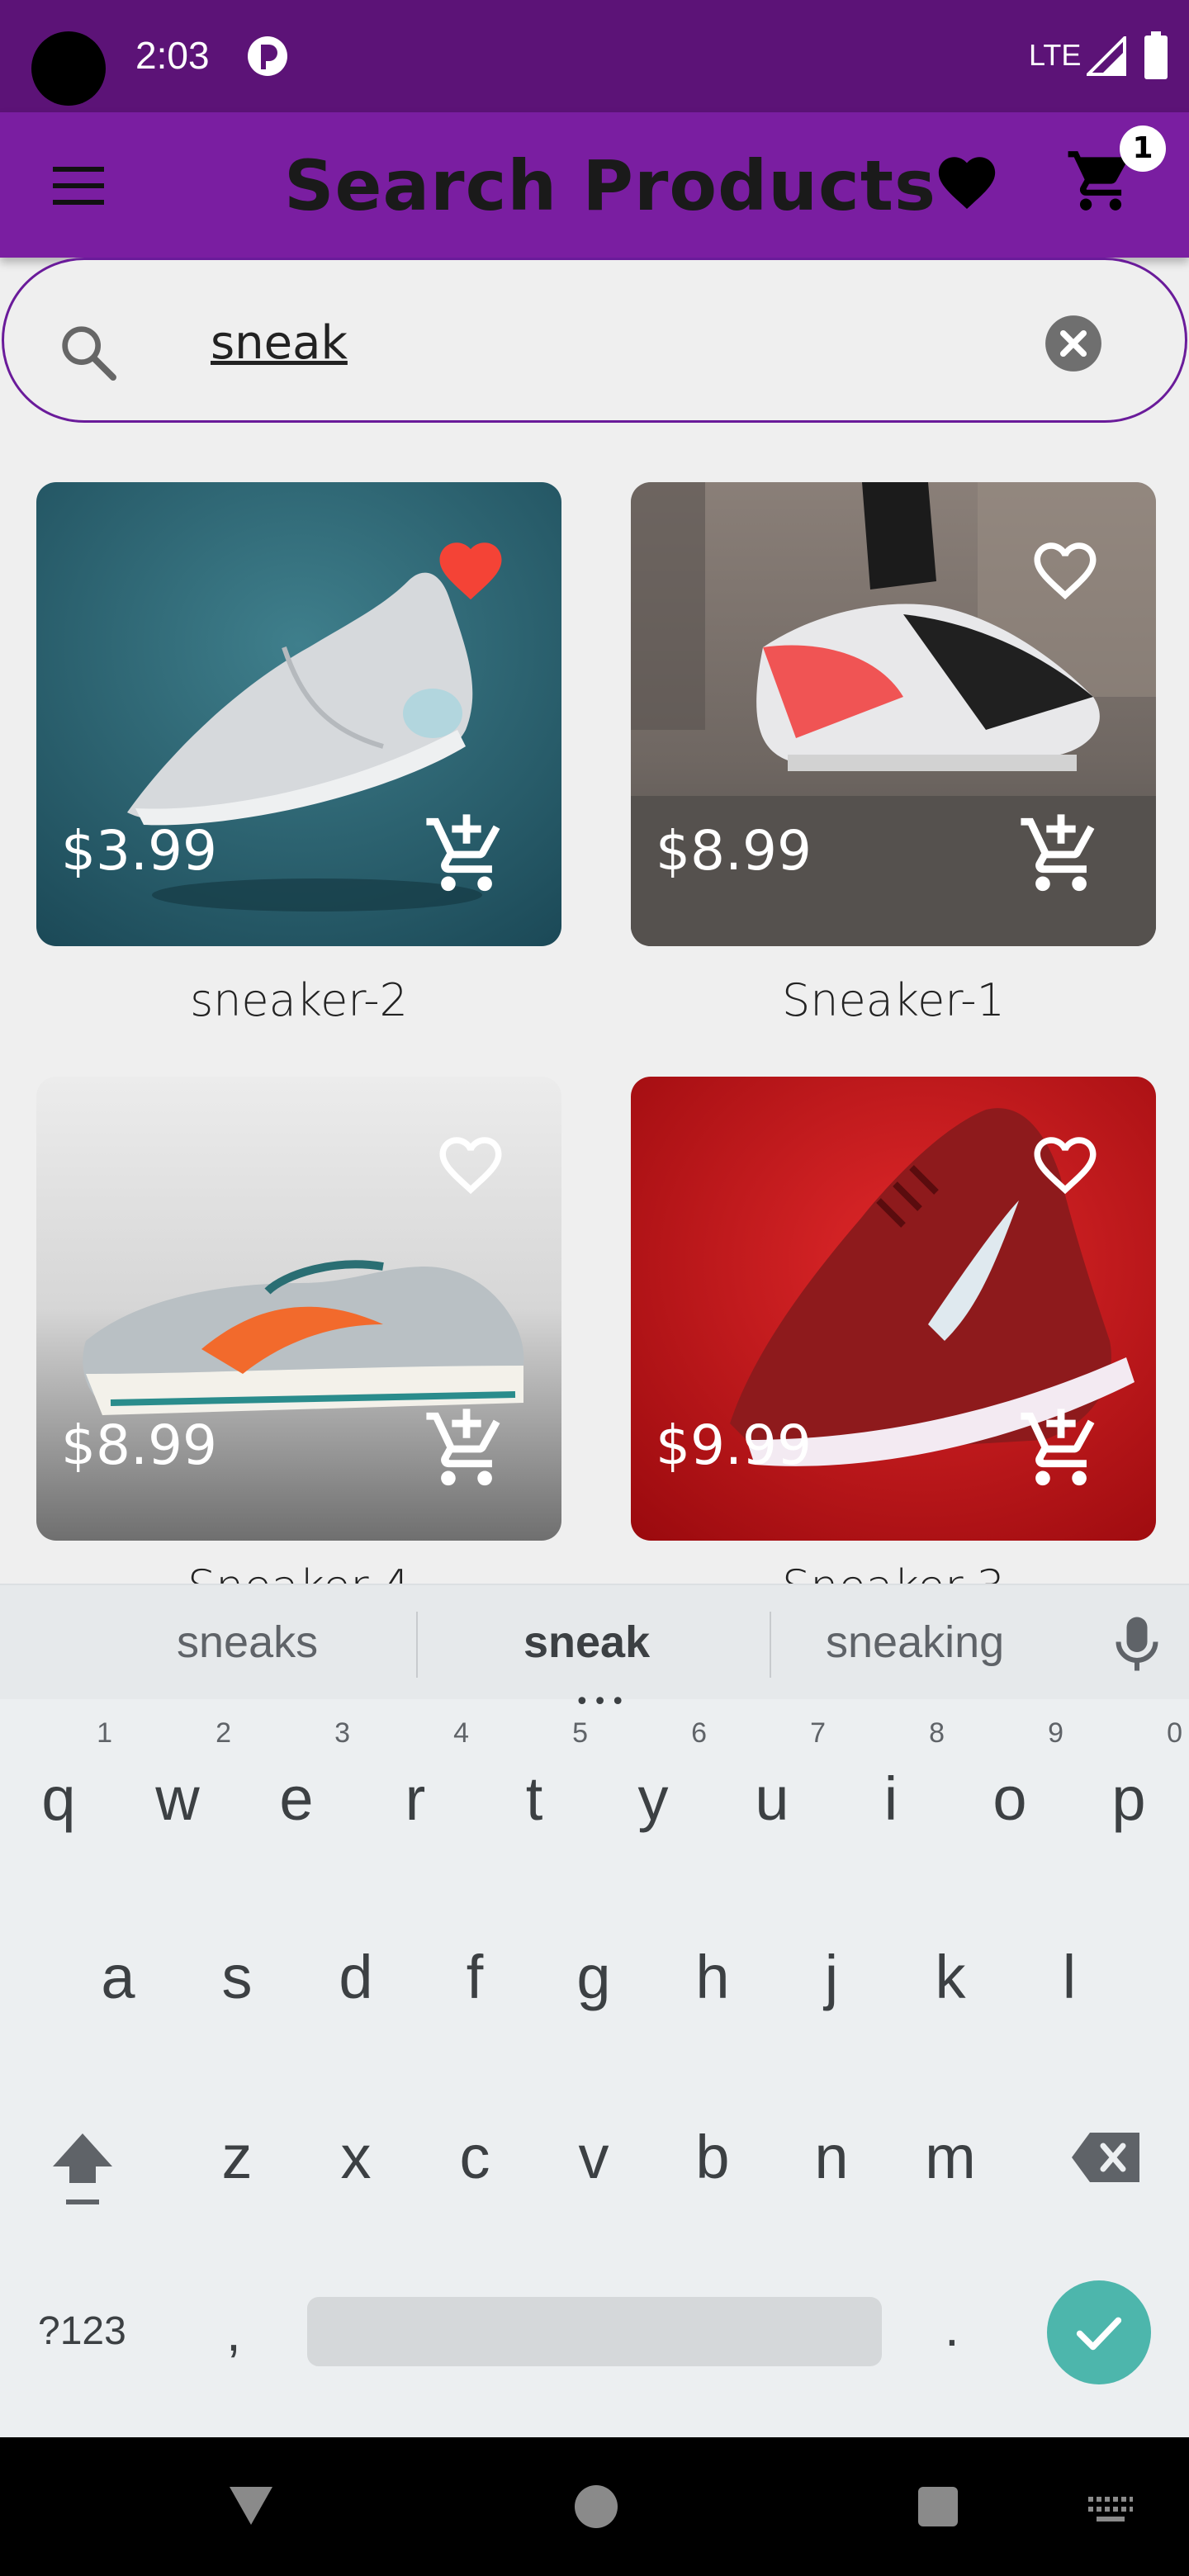  Describe the element at coordinates (1073, 343) in the screenshot. I see `clear-search-icon` at that location.